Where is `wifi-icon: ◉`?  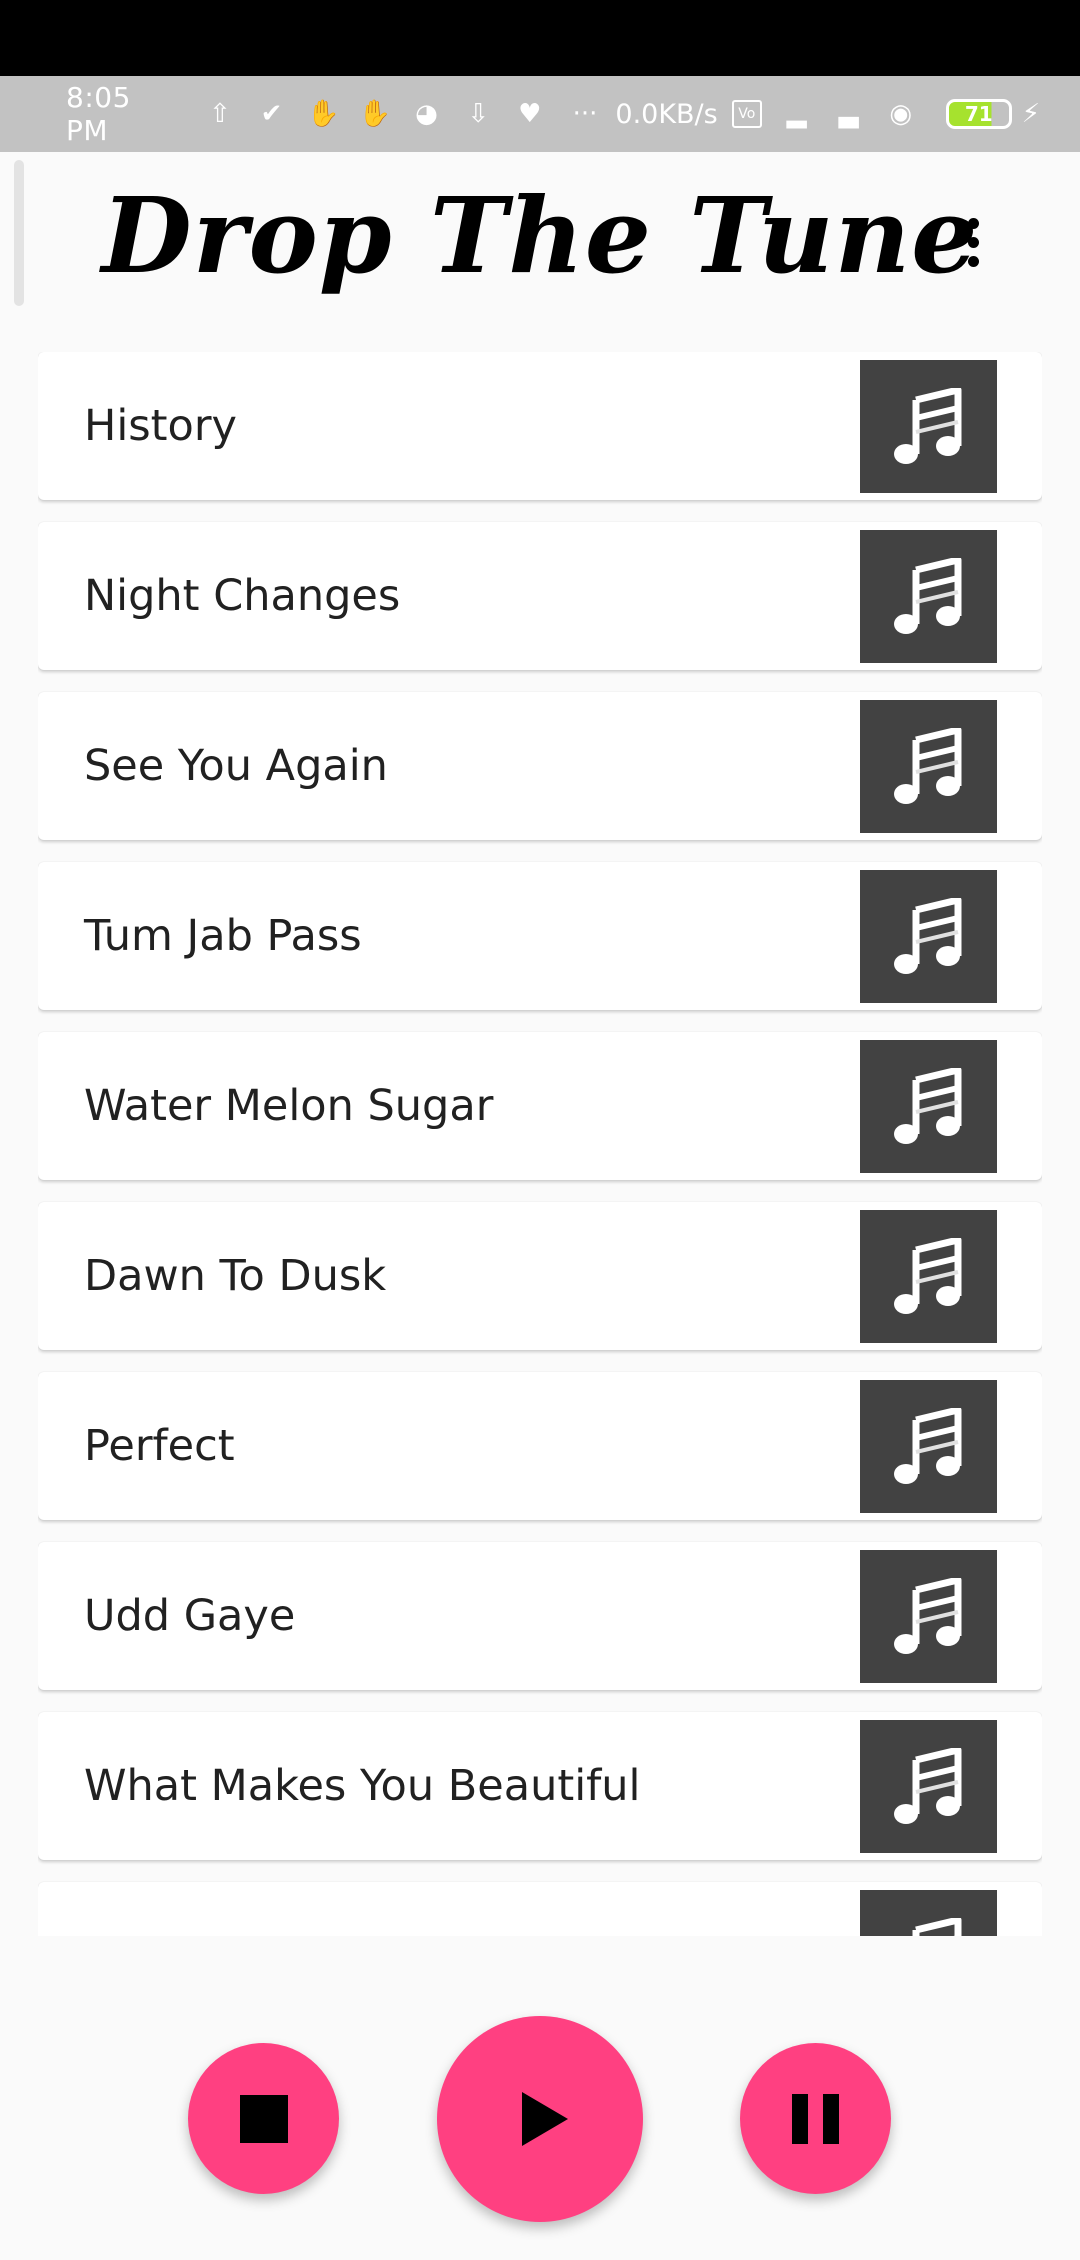
wifi-icon: ◉ is located at coordinates (901, 114).